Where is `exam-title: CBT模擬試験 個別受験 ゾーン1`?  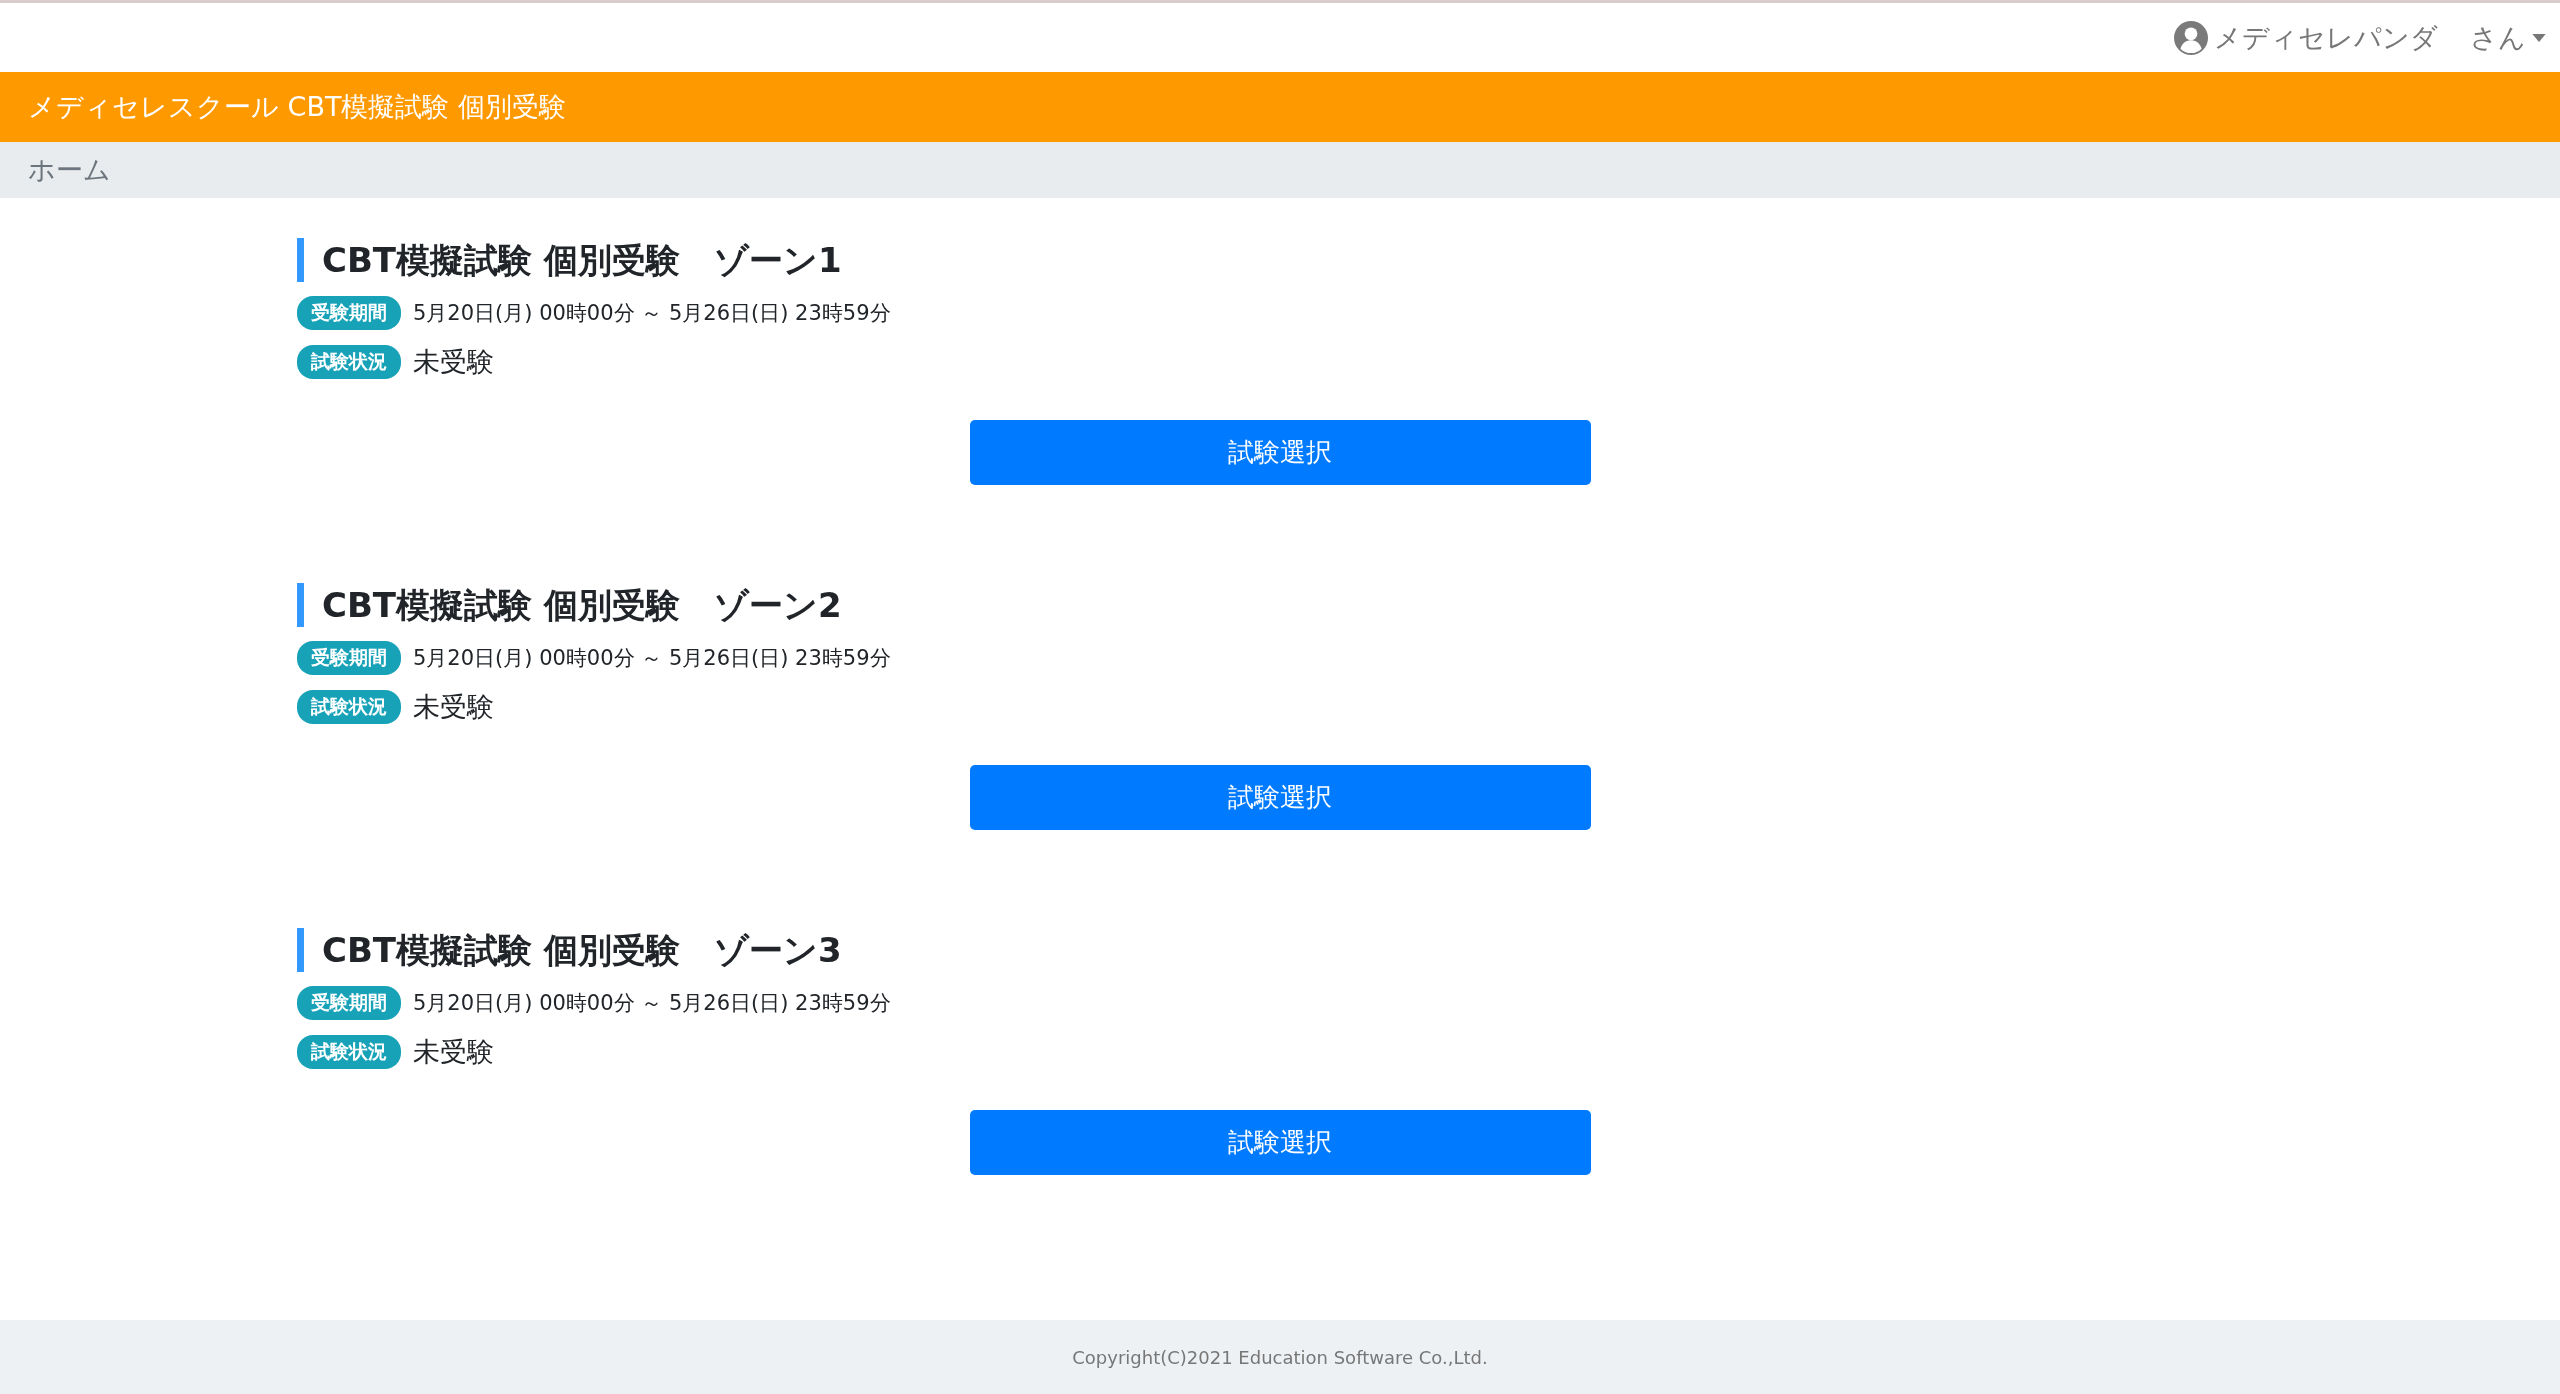 exam-title: CBT模擬試験 個別受験 ゾーン1 is located at coordinates (1280, 260).